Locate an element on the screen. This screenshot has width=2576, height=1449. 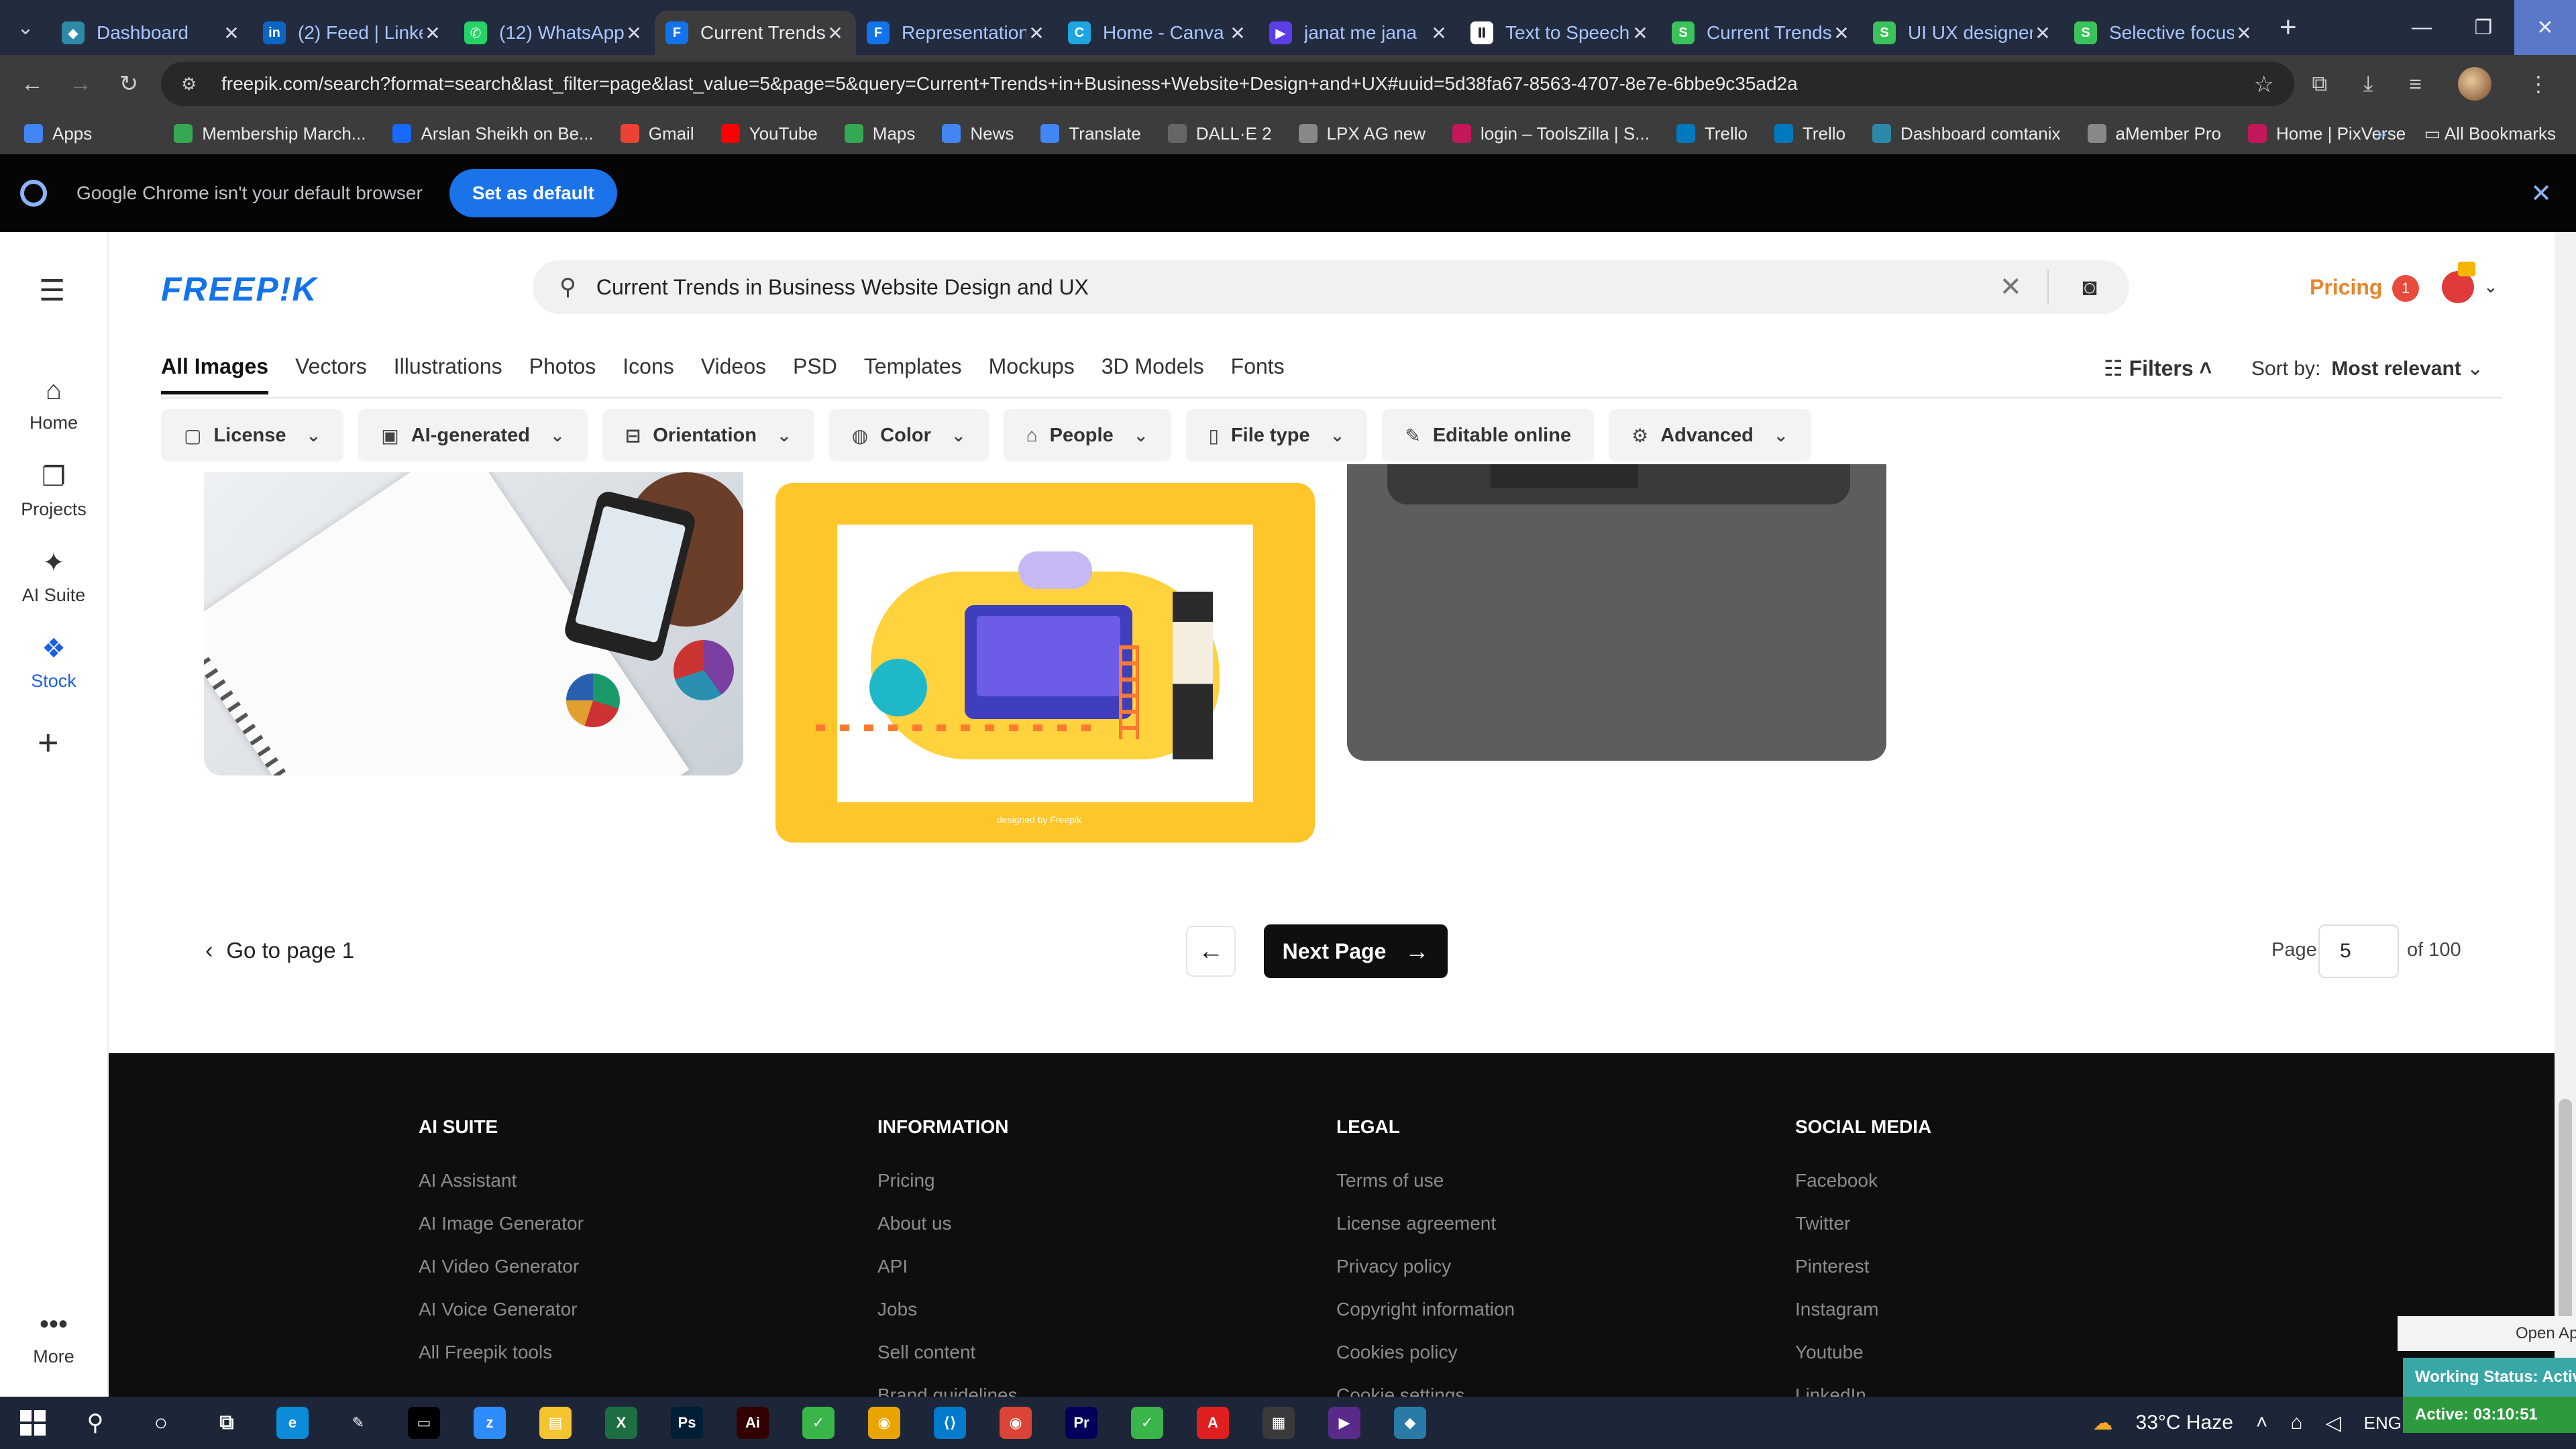
category-tab: Photos is located at coordinates (562, 374).